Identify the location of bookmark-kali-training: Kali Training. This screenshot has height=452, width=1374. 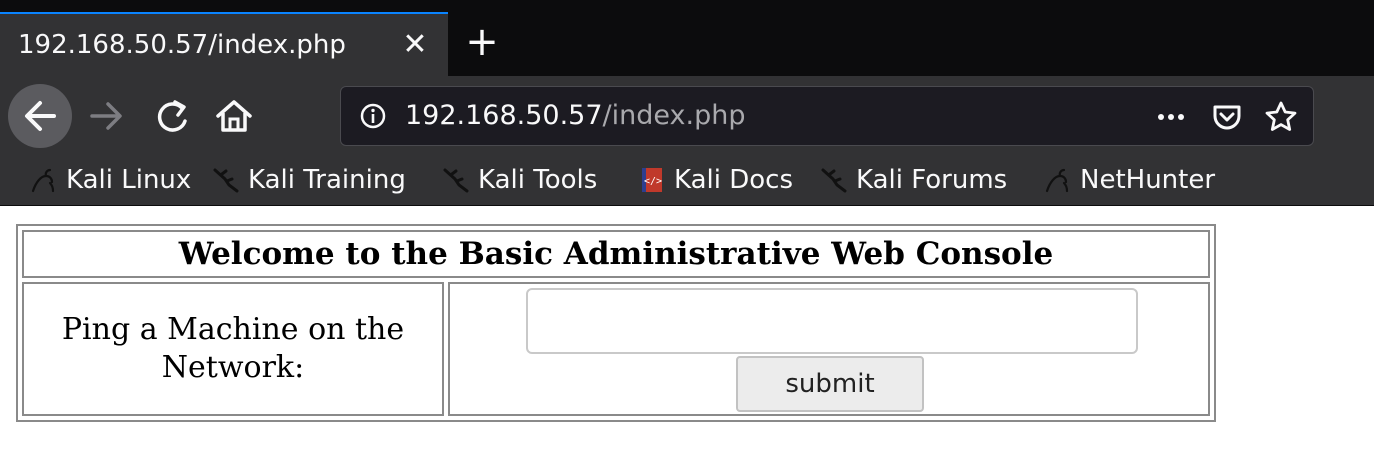
(309, 180).